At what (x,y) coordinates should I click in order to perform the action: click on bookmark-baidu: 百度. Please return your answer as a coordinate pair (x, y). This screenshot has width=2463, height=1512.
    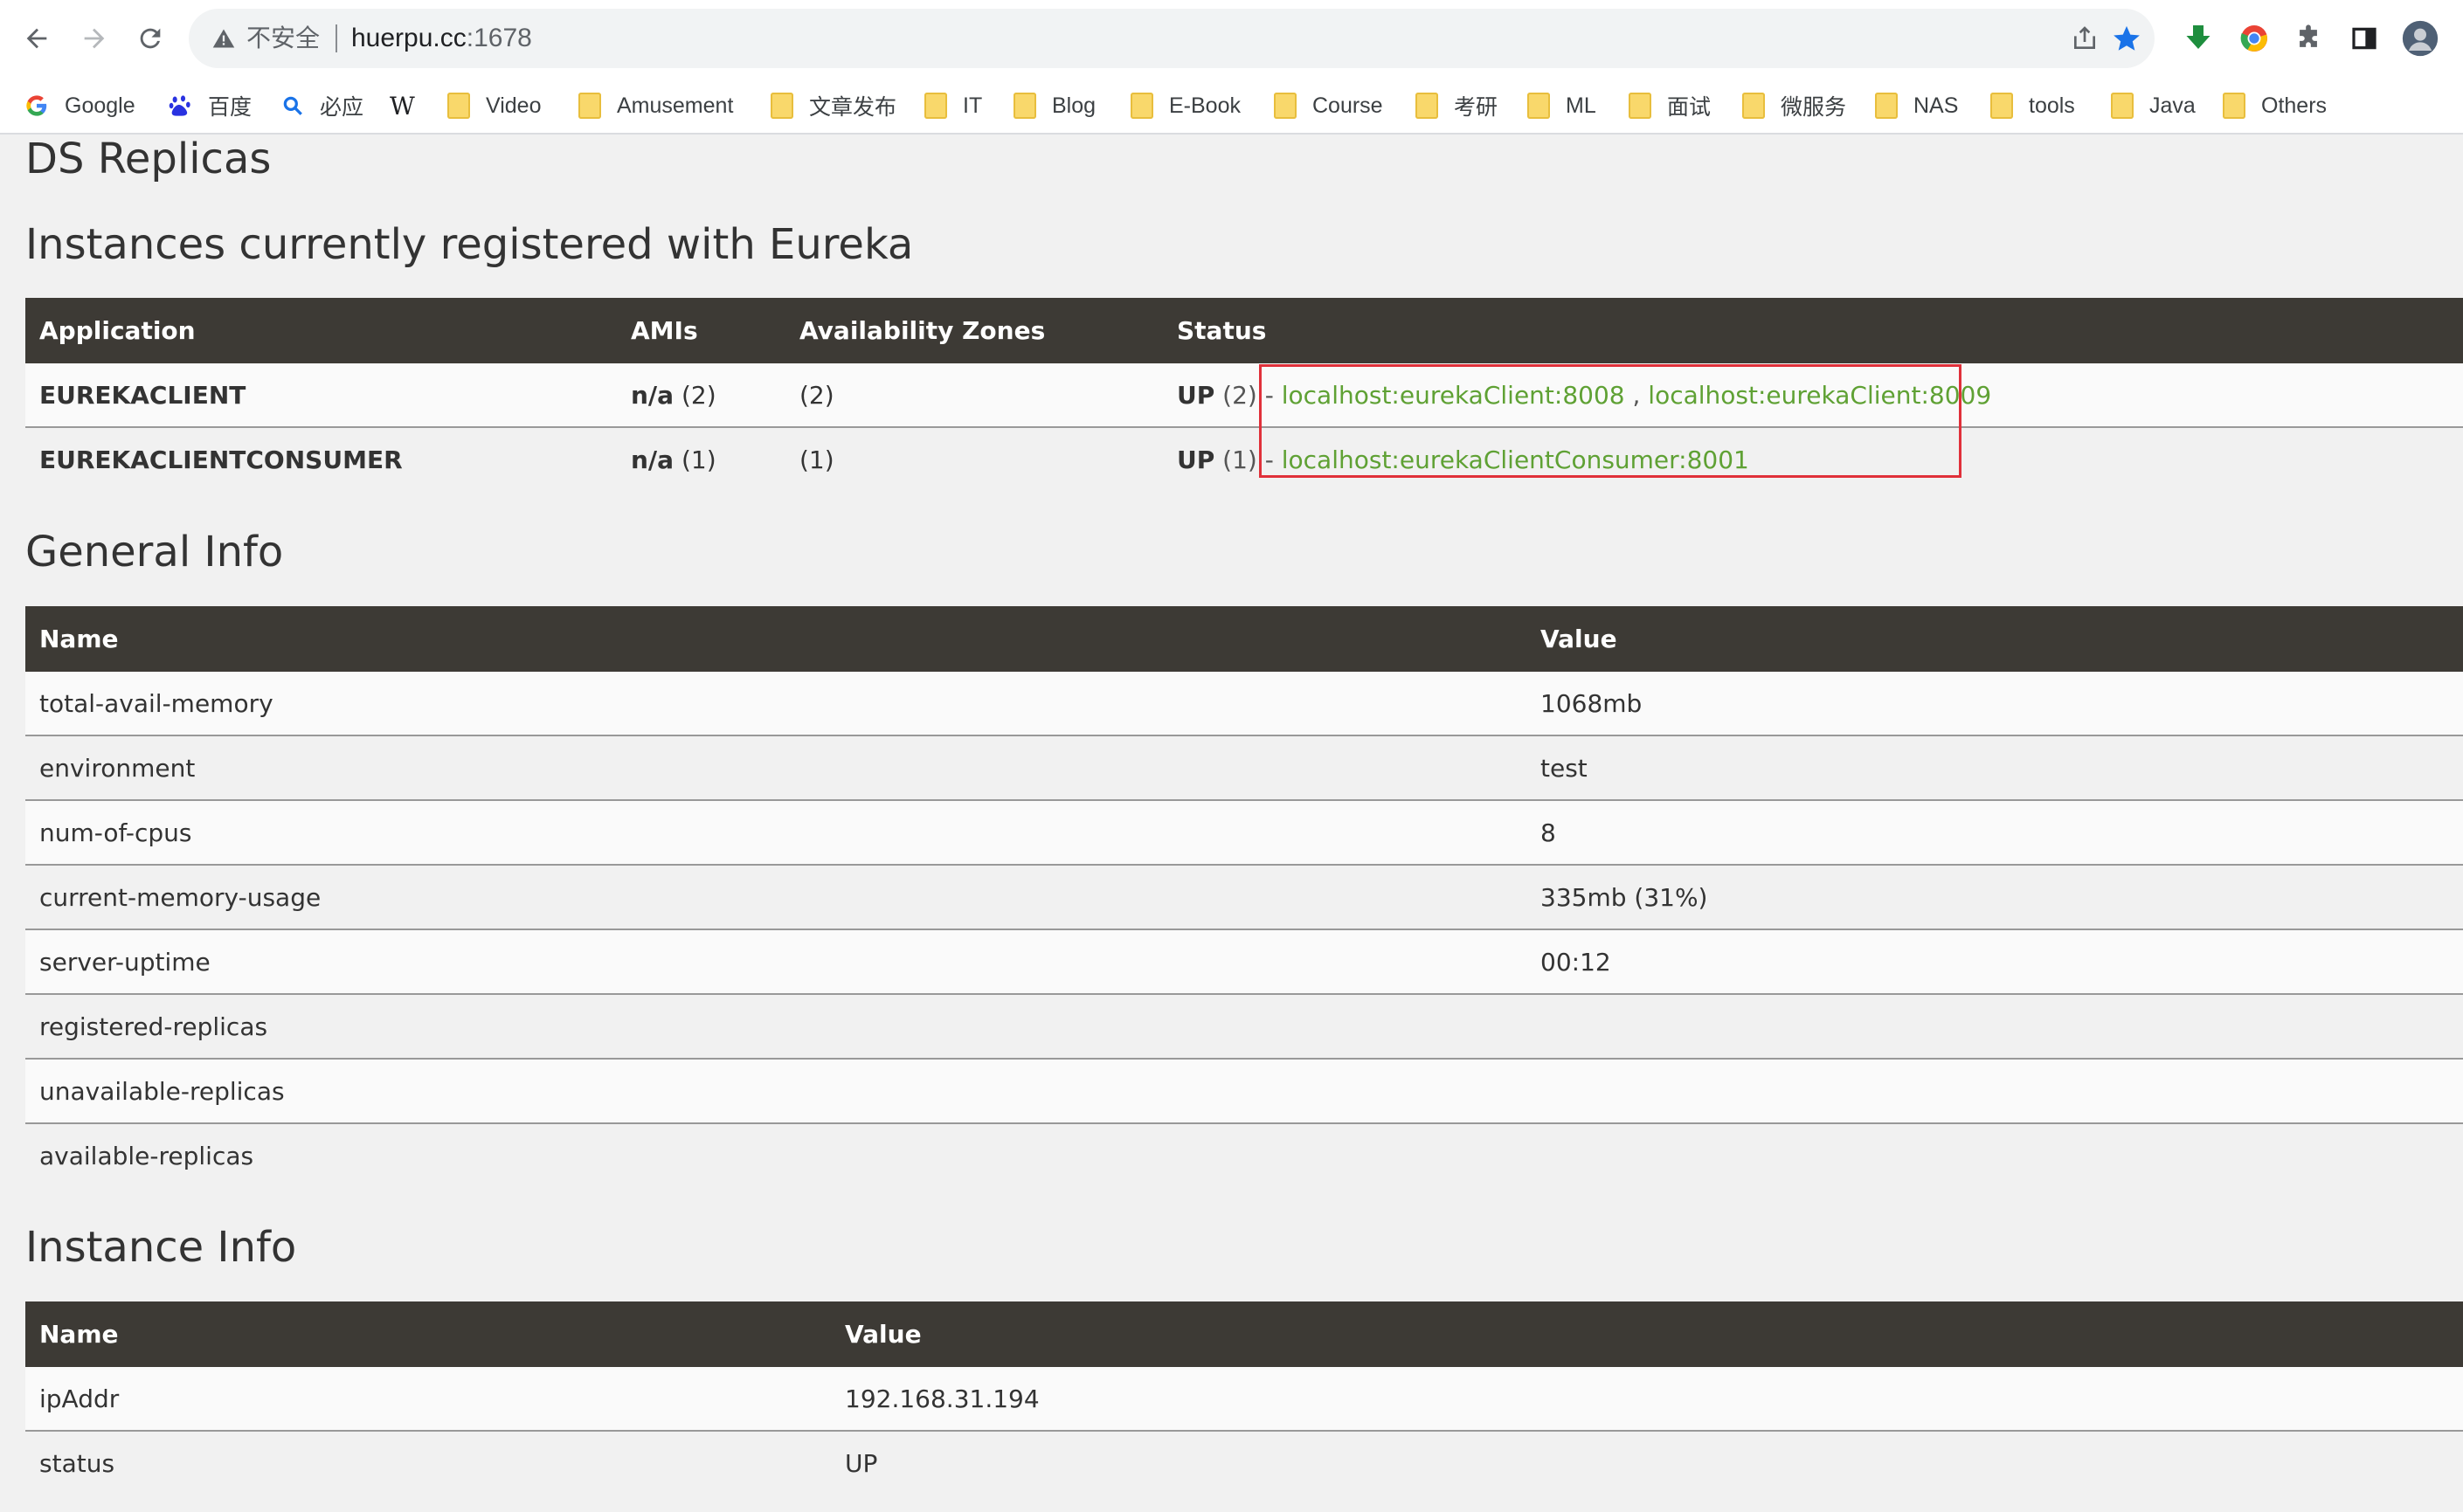
    Looking at the image, I should click on (210, 105).